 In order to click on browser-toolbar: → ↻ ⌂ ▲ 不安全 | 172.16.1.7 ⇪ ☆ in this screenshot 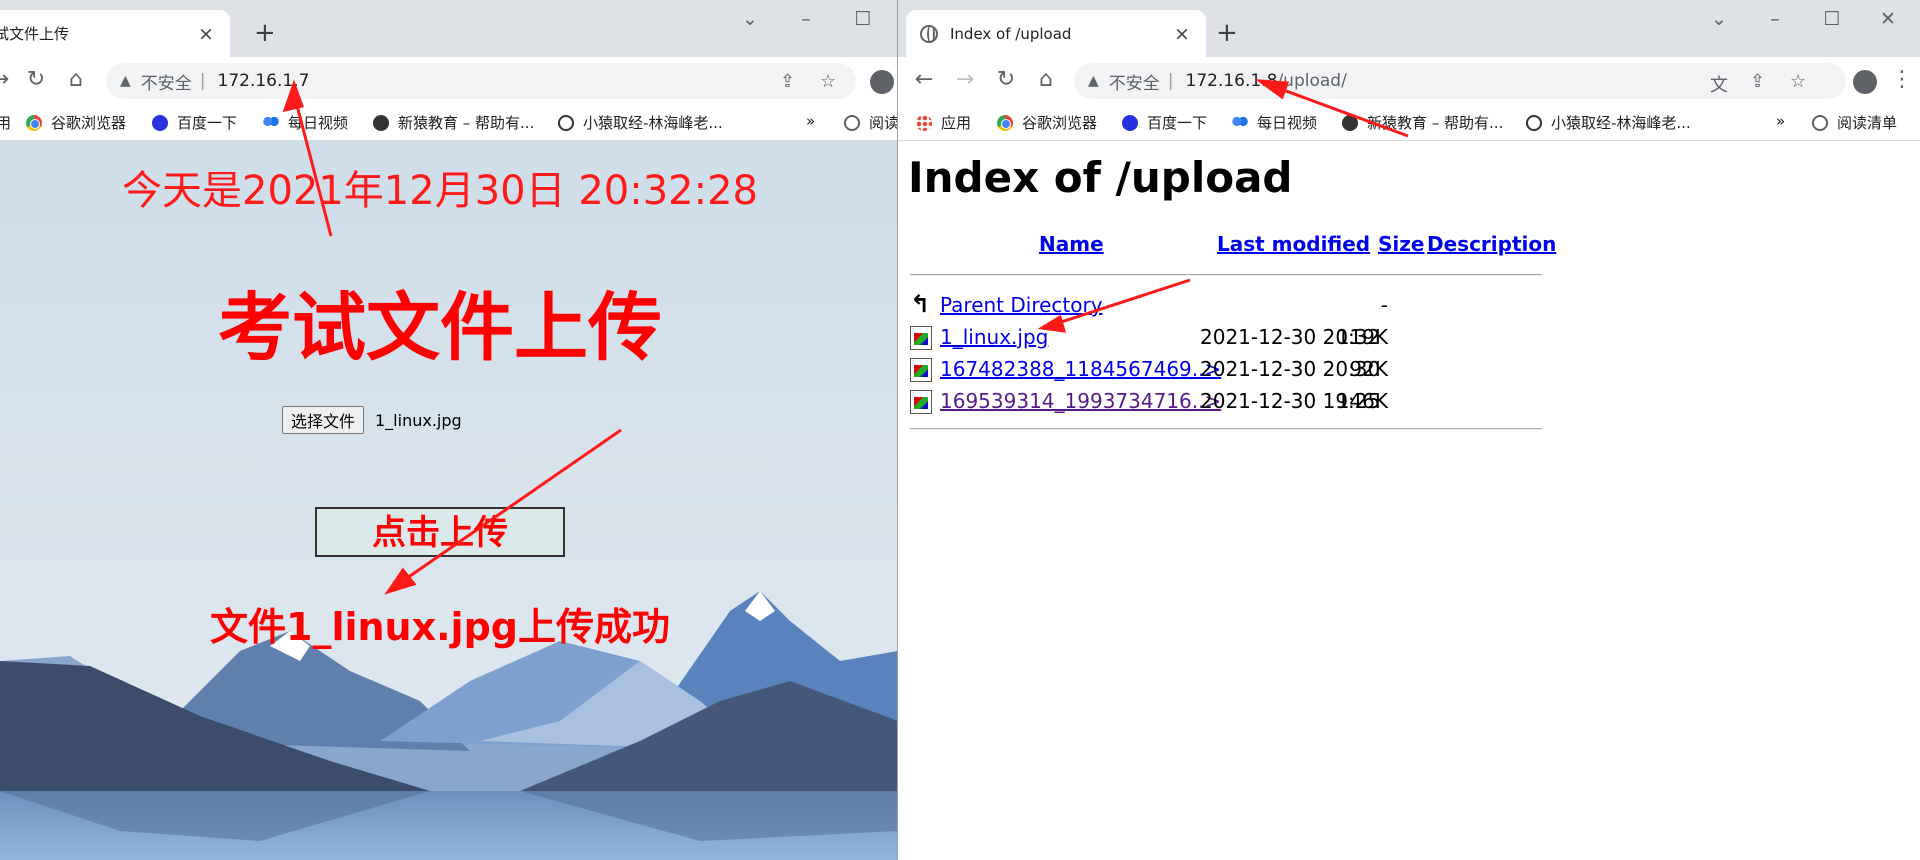, I will do `click(448, 81)`.